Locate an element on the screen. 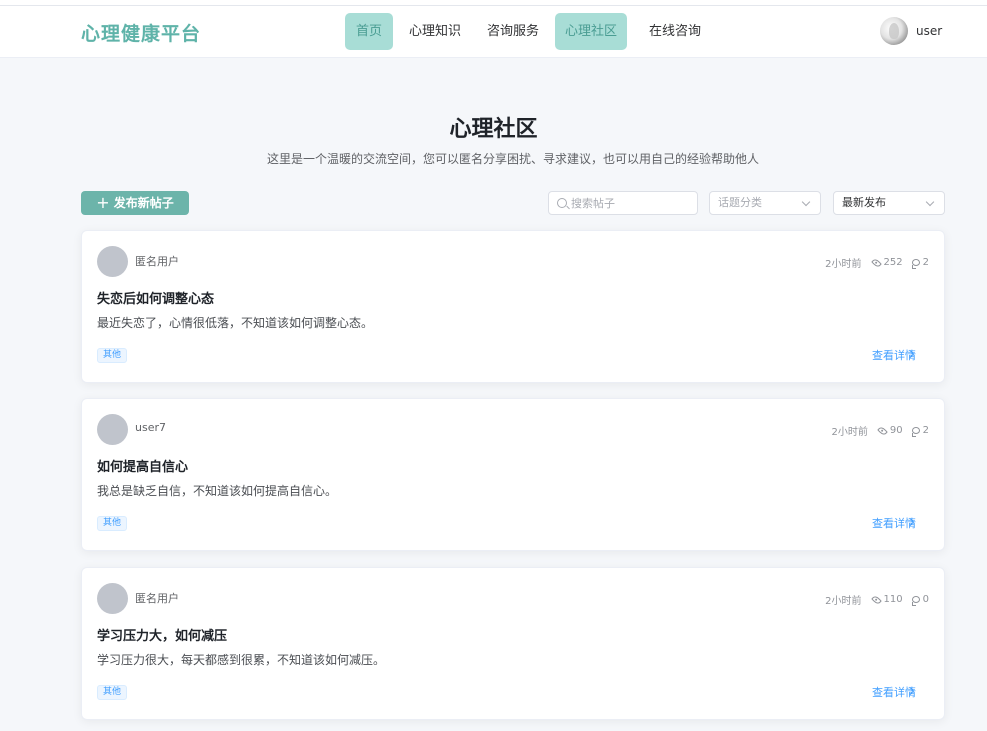 Image resolution: width=987 pixels, height=731 pixels. post-content: 我总是缺乏自信，不知道该如何提高自信心。 is located at coordinates (217, 491).